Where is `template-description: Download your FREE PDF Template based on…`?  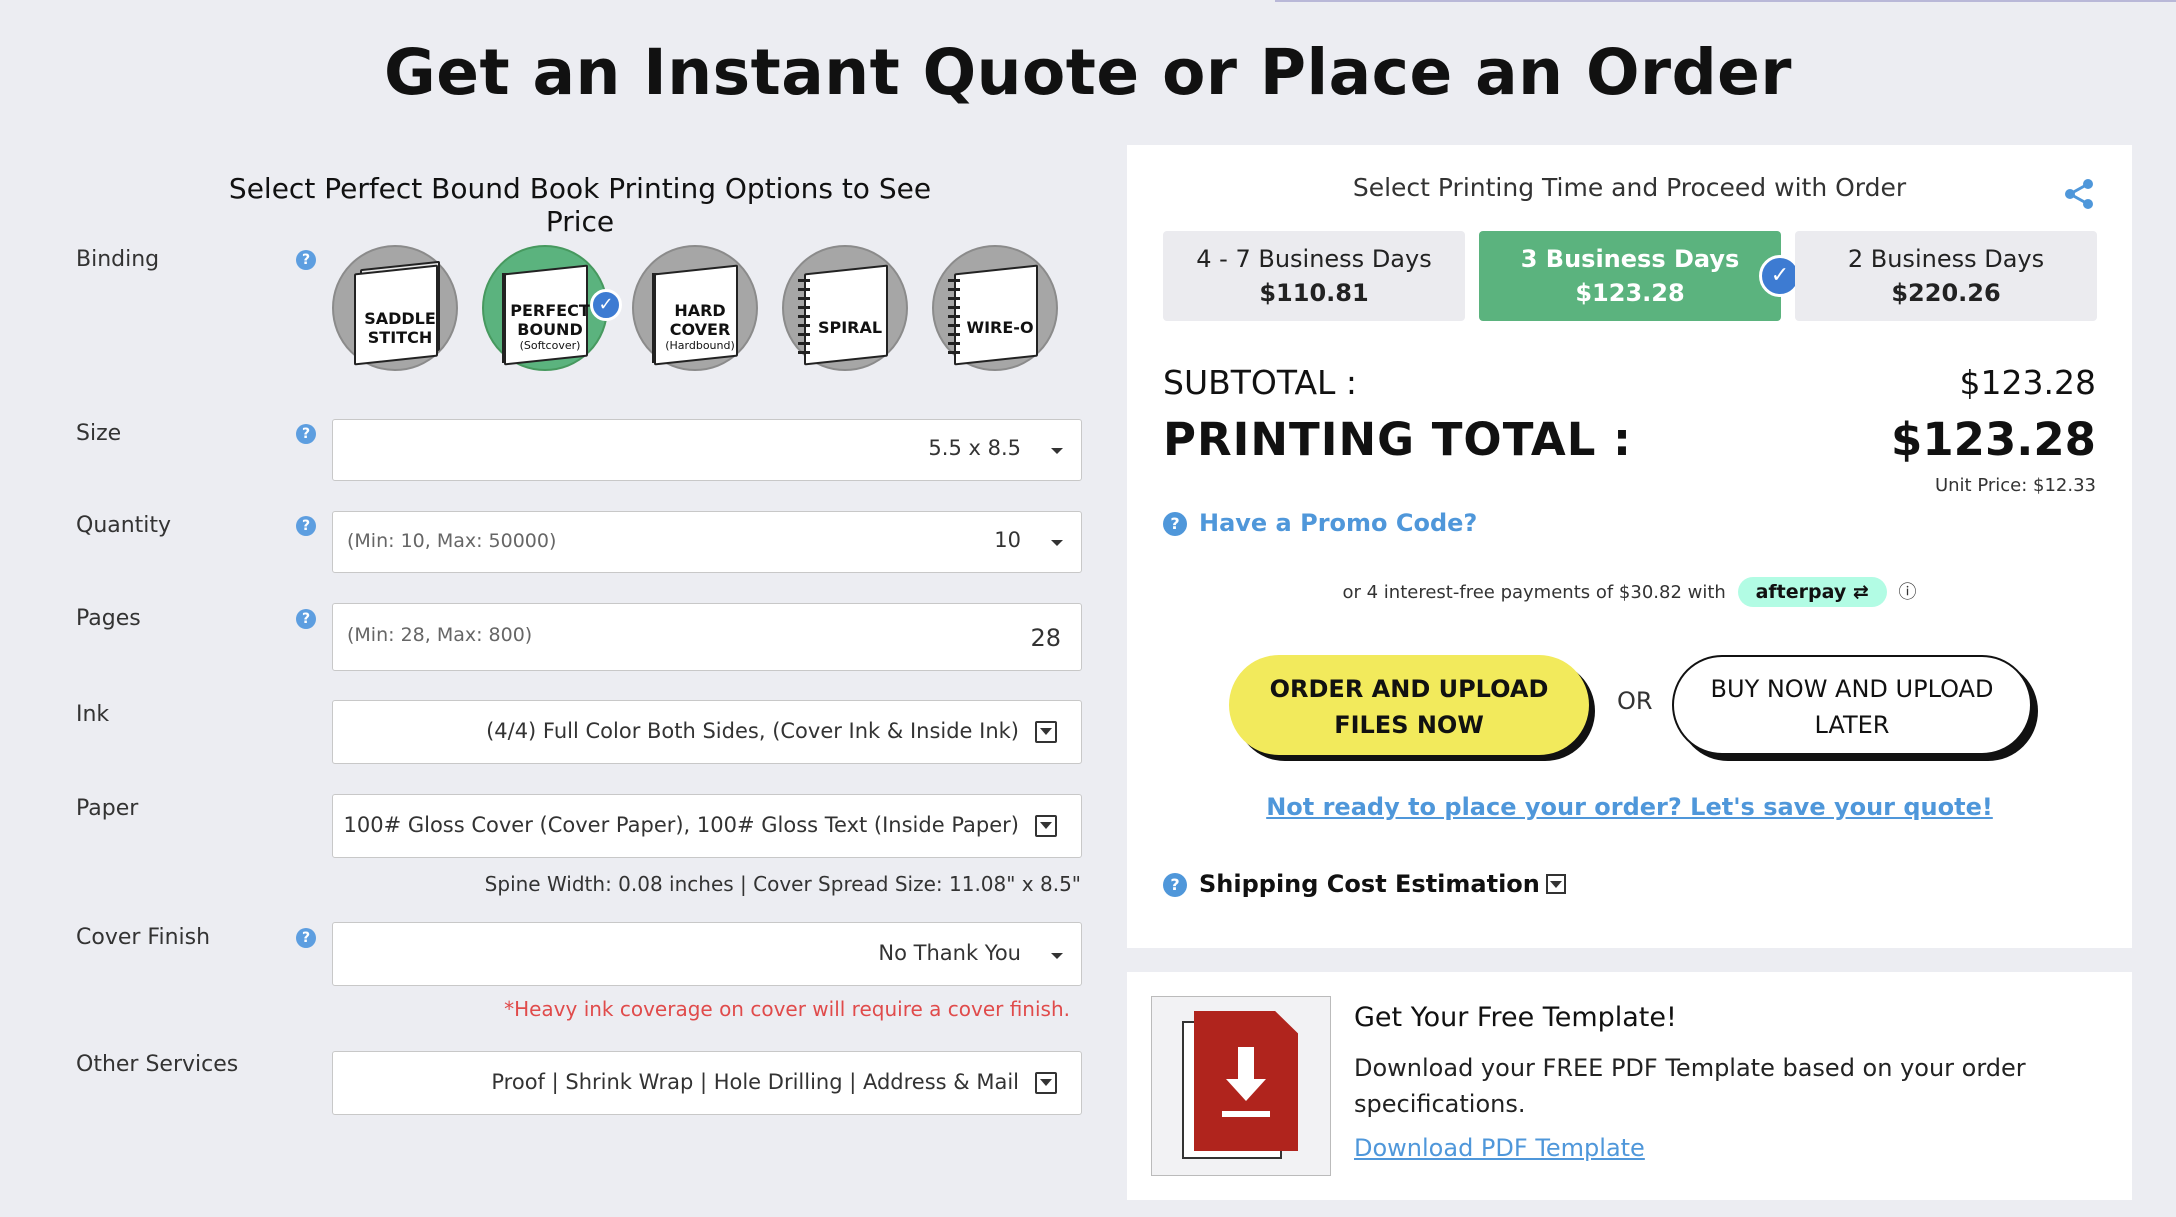
template-description: Download your FREE PDF Template based on… is located at coordinates (1690, 1086).